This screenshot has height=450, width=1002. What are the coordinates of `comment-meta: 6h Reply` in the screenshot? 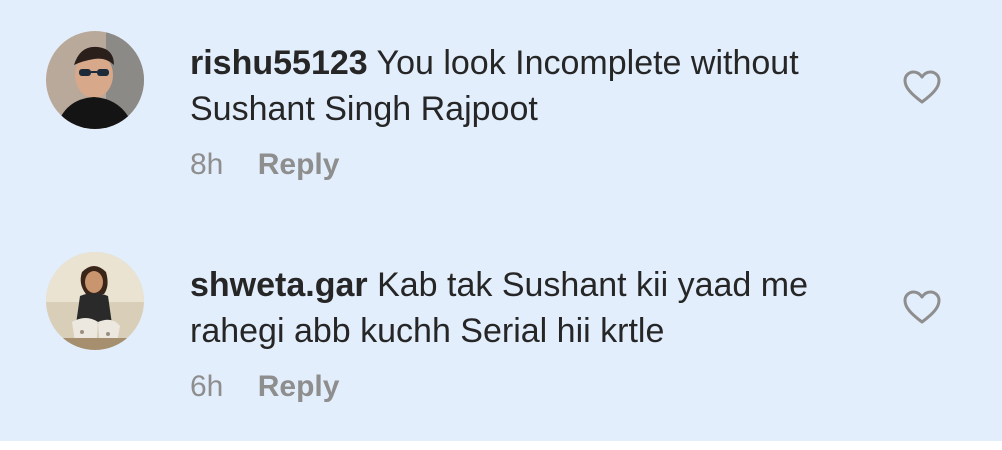 It's located at (264, 387).